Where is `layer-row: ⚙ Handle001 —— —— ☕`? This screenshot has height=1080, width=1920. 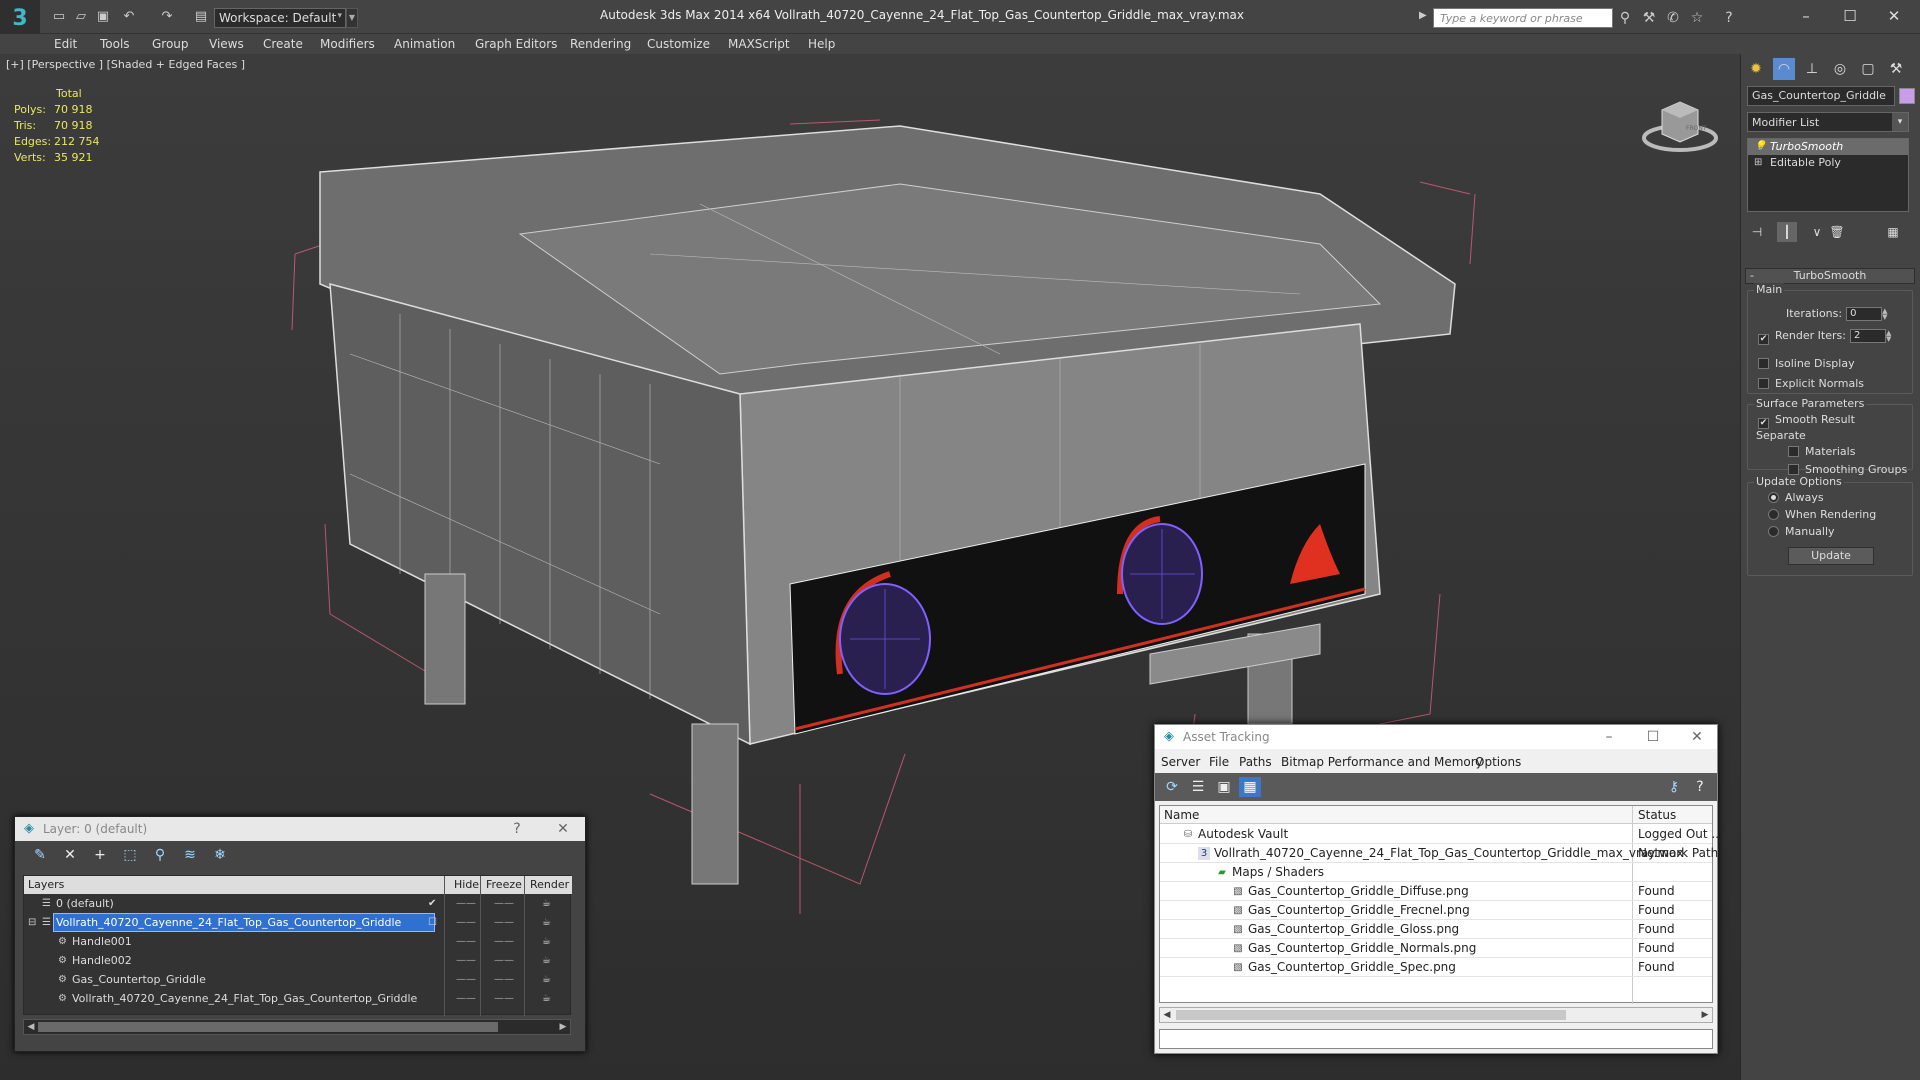 layer-row: ⚙ Handle001 —— —— ☕ is located at coordinates (298, 941).